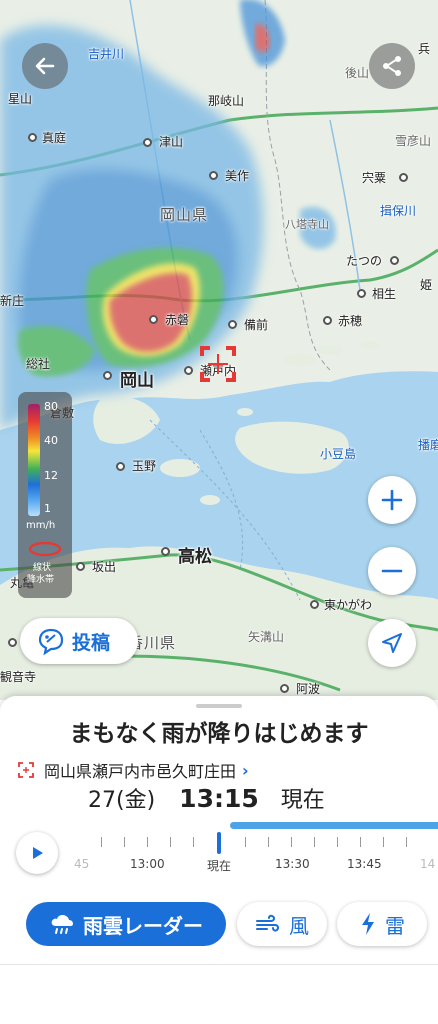  Describe the element at coordinates (226, 101) in the screenshot. I see `place-nagi: 那岐山` at that location.